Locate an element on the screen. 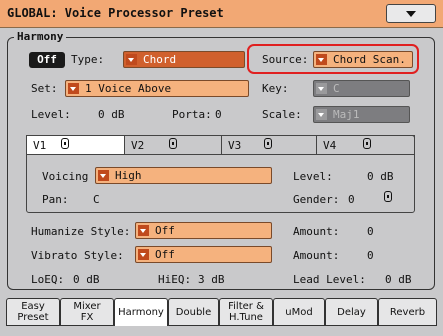  harmony-off-button: Off is located at coordinates (47, 60).